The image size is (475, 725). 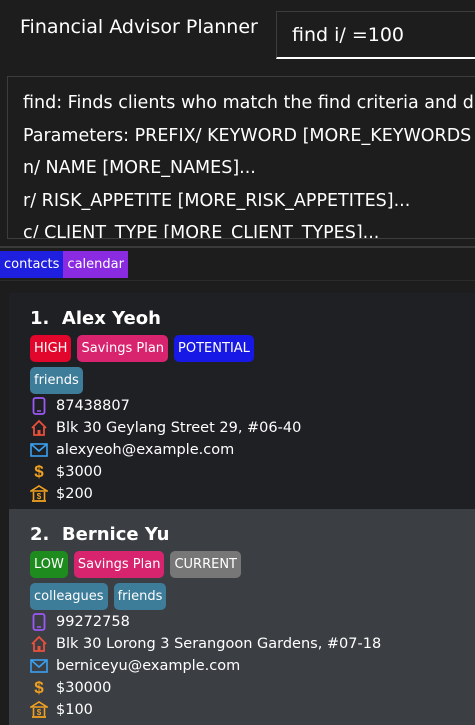 What do you see at coordinates (252, 494) in the screenshot?
I see `investment-row: $ $200` at bounding box center [252, 494].